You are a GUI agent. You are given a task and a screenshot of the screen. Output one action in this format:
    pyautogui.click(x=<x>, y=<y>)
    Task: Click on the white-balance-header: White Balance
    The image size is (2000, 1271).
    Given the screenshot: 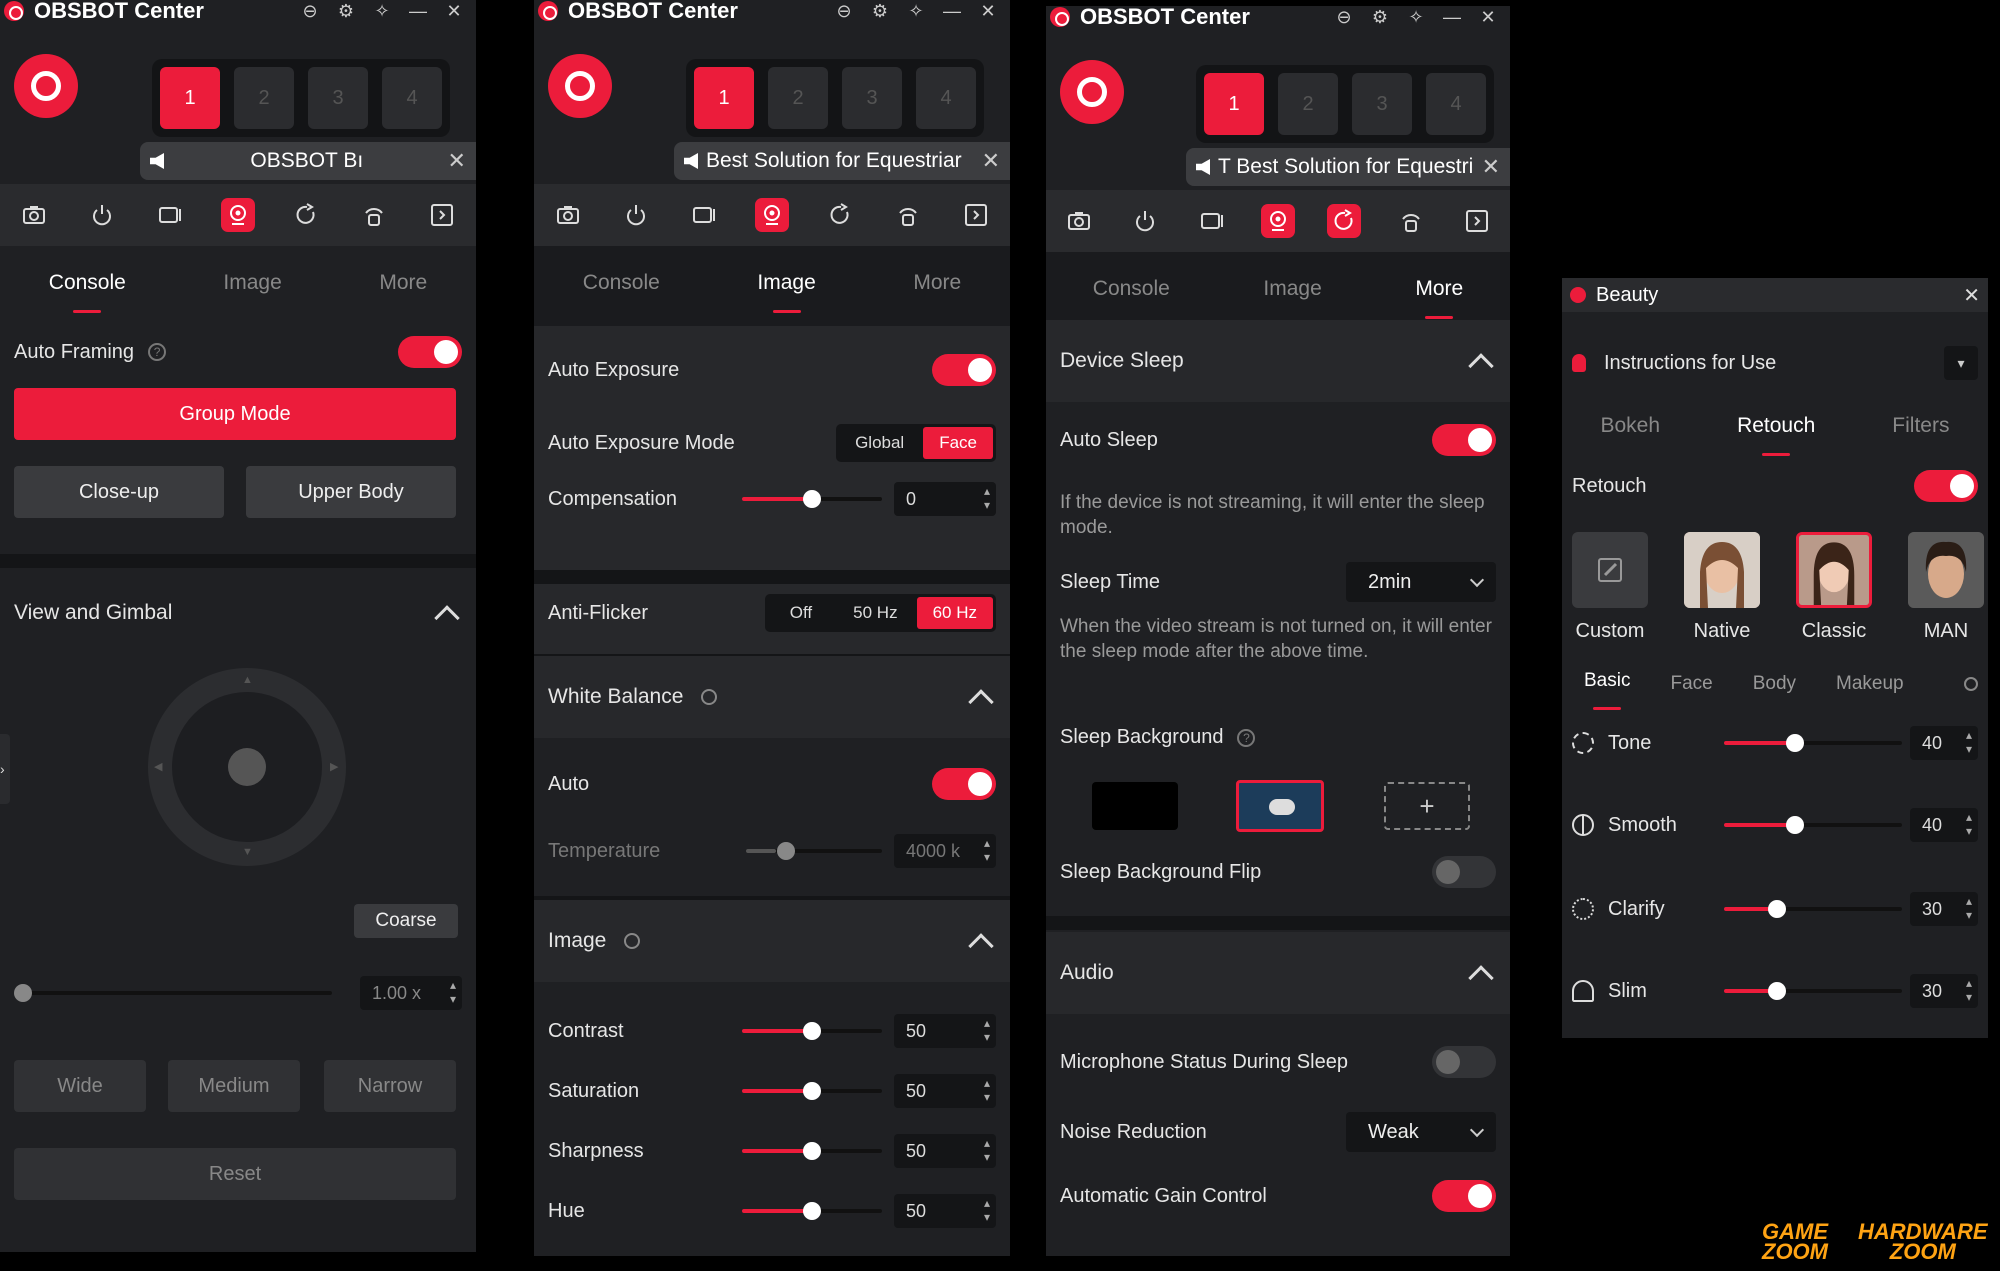 What is the action you would take?
    pyautogui.click(x=772, y=697)
    